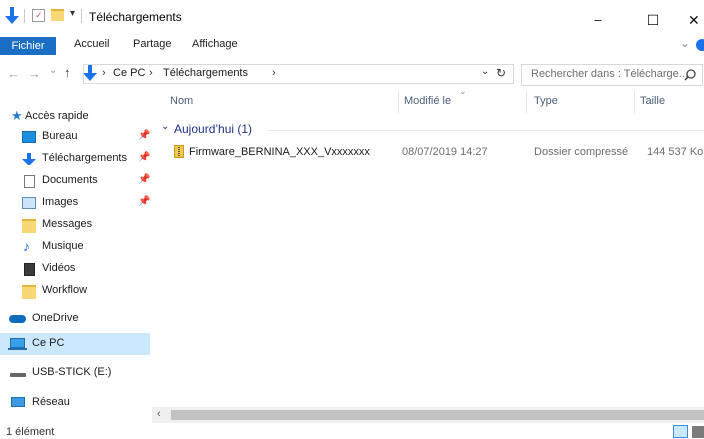 This screenshot has height=439, width=704. Describe the element at coordinates (29, 159) in the screenshot. I see `download-icon` at that location.